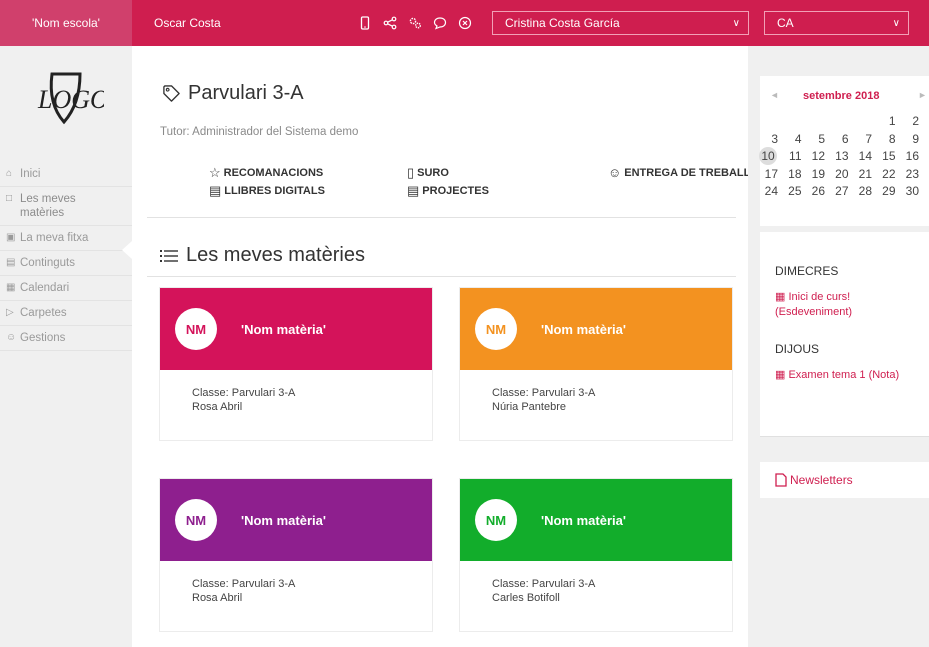 The height and width of the screenshot is (647, 929). Describe the element at coordinates (11, 337) in the screenshot. I see `users-icon: ☺` at that location.